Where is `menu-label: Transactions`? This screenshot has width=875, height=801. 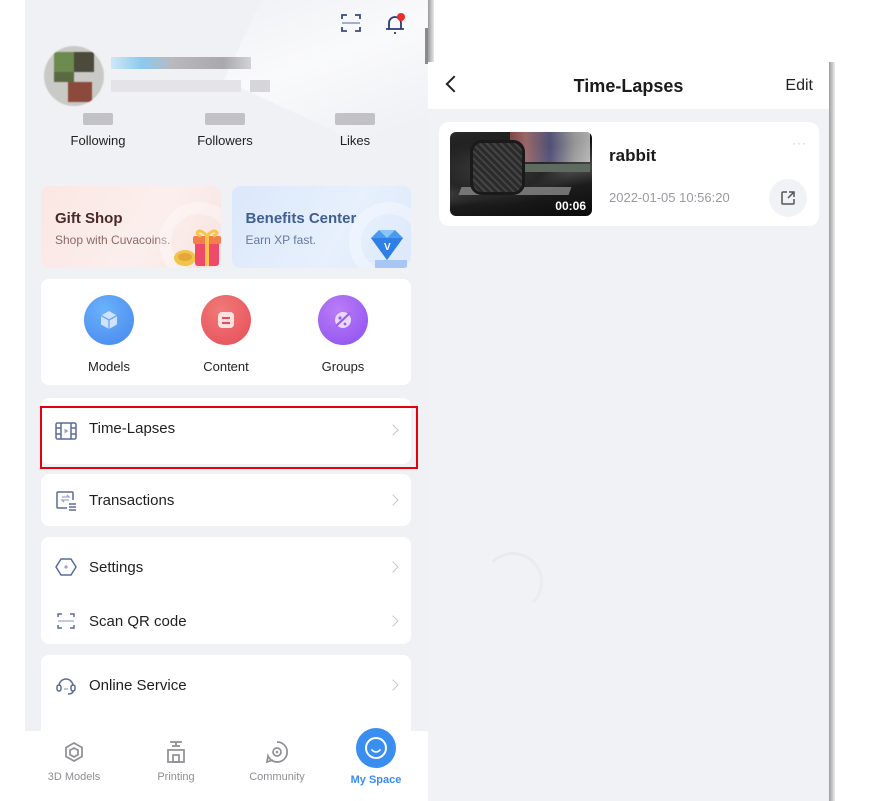 menu-label: Transactions is located at coordinates (132, 500).